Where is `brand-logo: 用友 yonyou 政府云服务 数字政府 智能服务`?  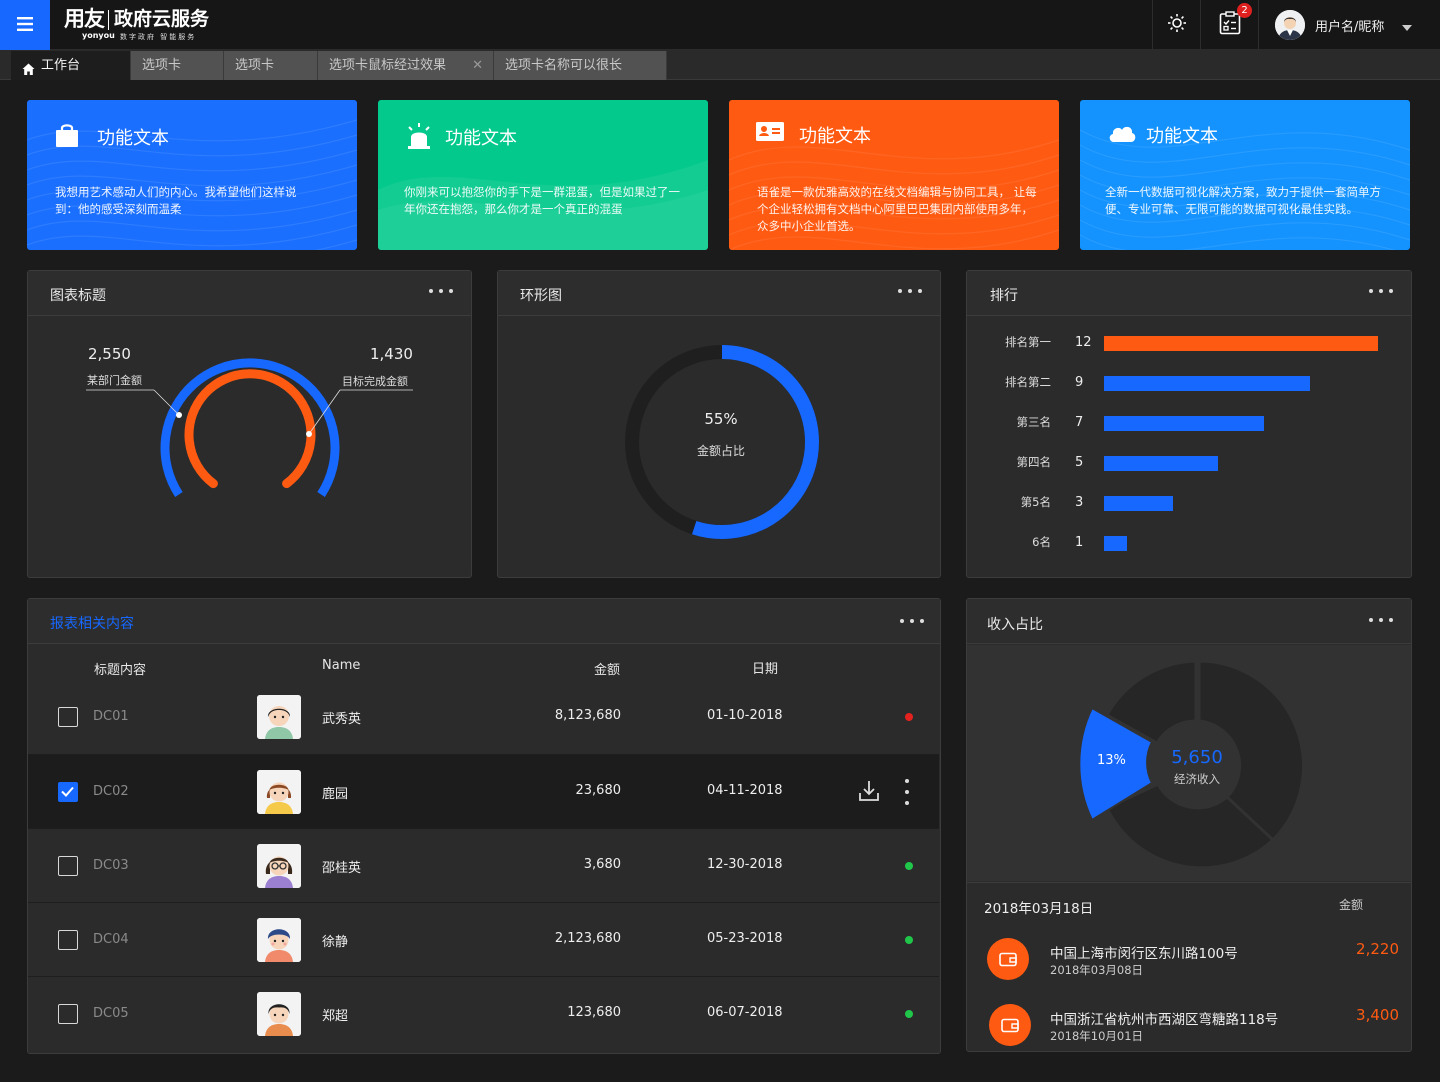 brand-logo: 用友 yonyou 政府云服务 数字政府 智能服务 is located at coordinates (137, 24).